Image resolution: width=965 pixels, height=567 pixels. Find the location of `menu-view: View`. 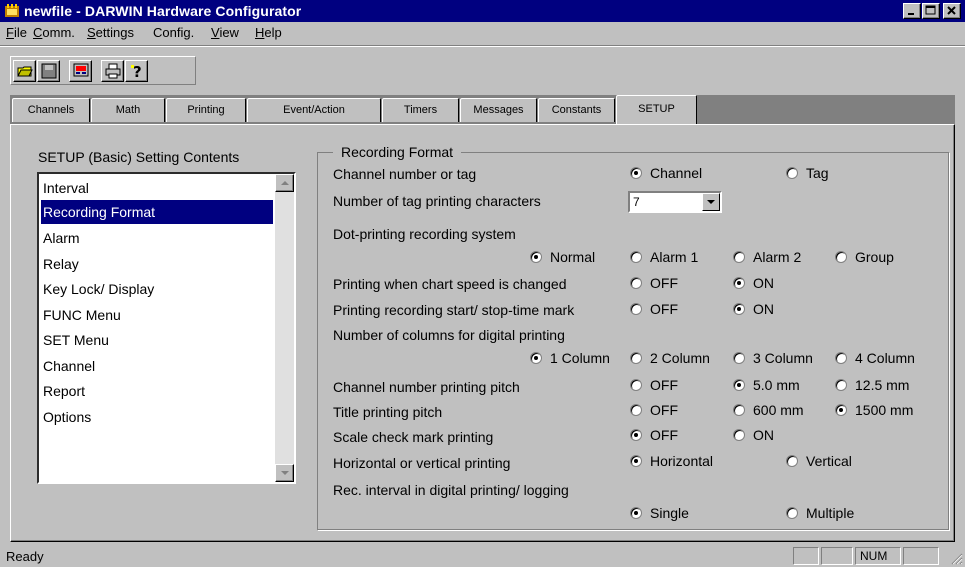

menu-view: View is located at coordinates (225, 32).